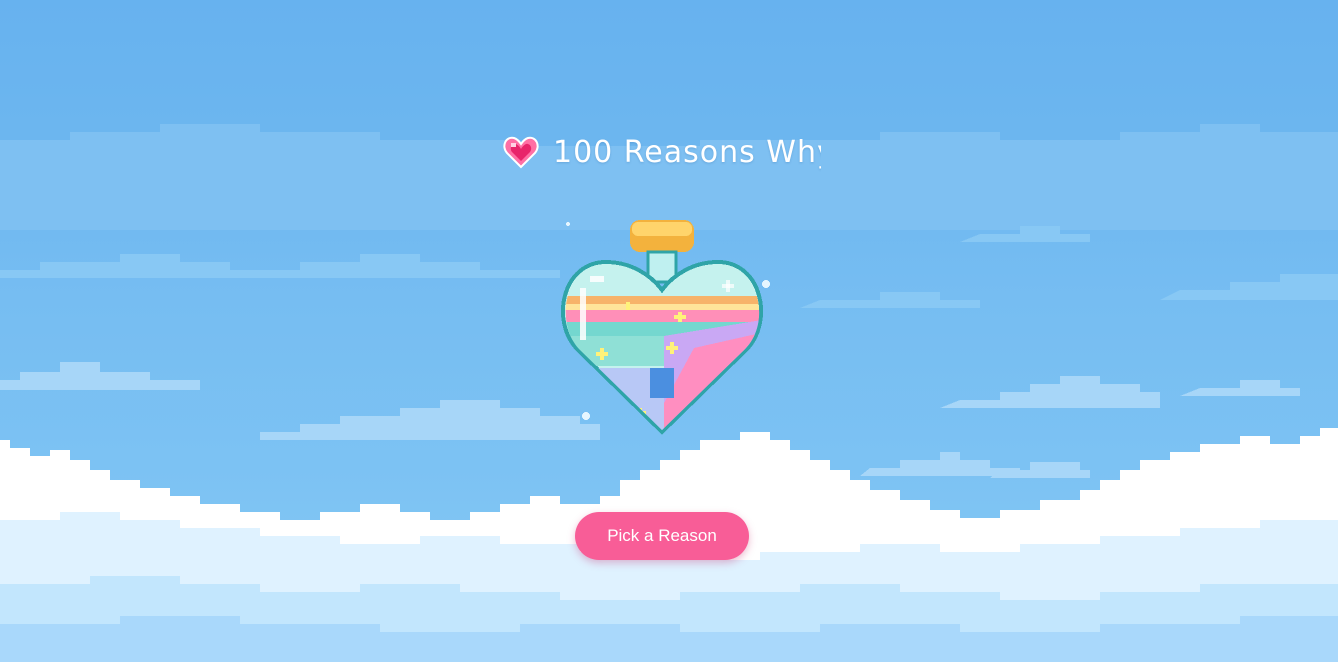 The width and height of the screenshot is (1338, 662). I want to click on page-title: 100 Reasons Why, so click(687, 152).